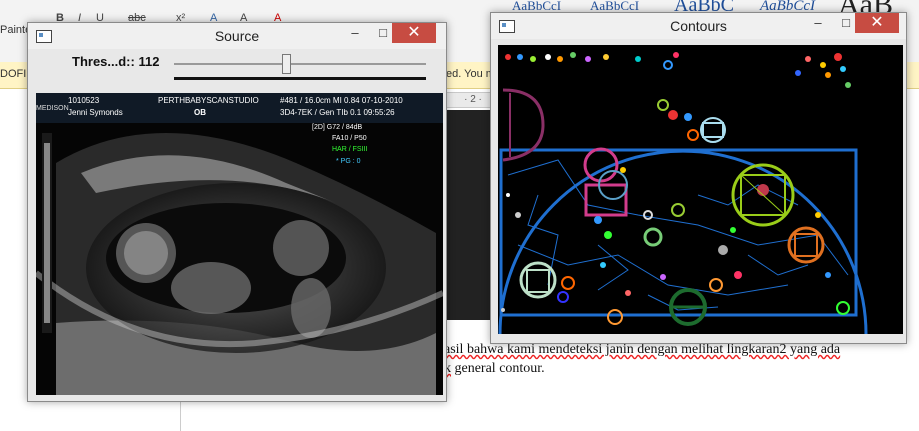  I want to click on scan-brand: MEDISON, so click(52, 108).